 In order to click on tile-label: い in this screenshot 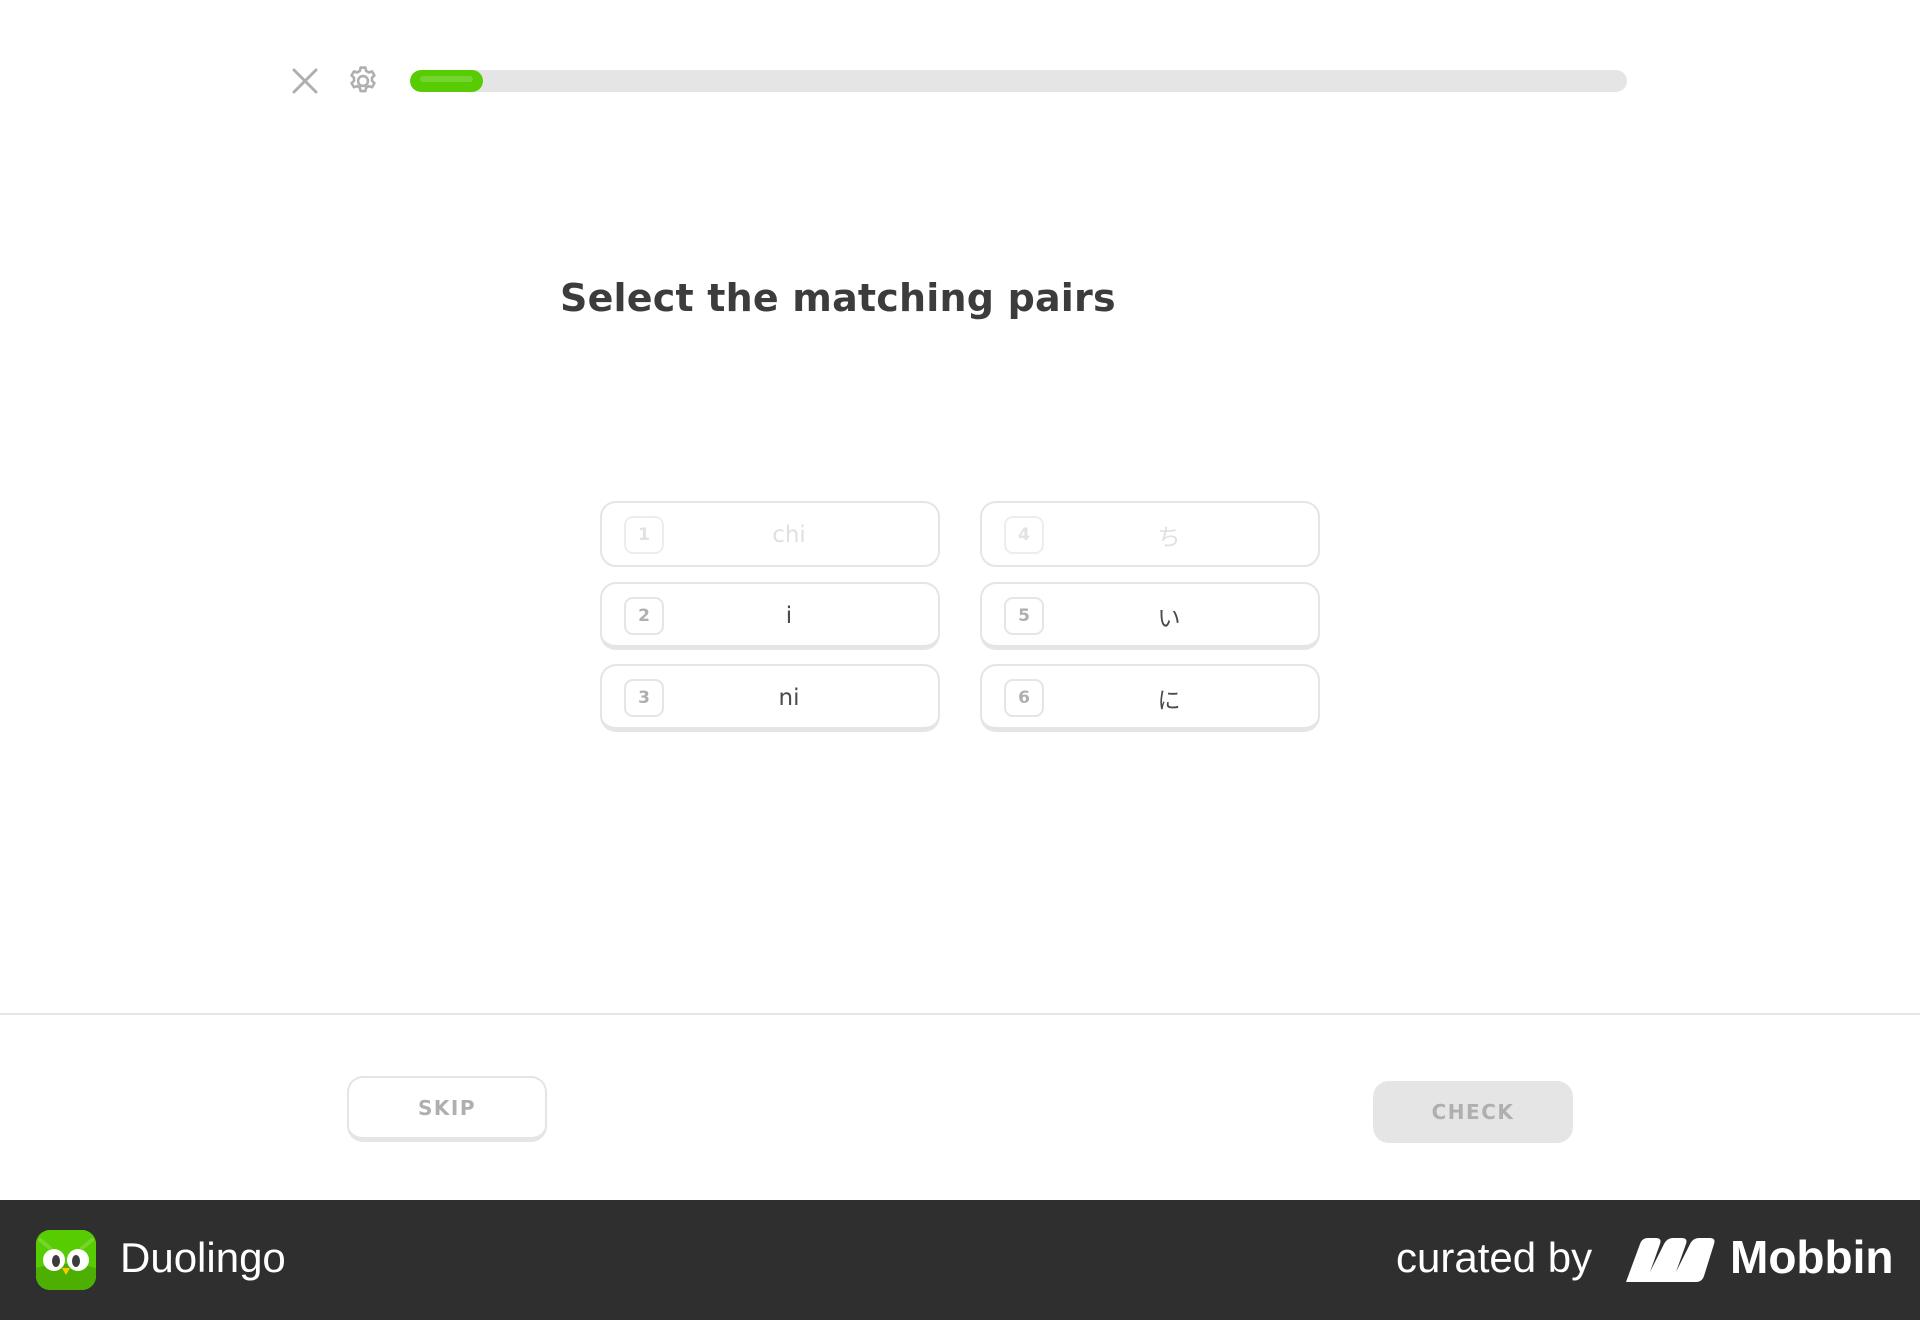, I will do `click(1169, 618)`.